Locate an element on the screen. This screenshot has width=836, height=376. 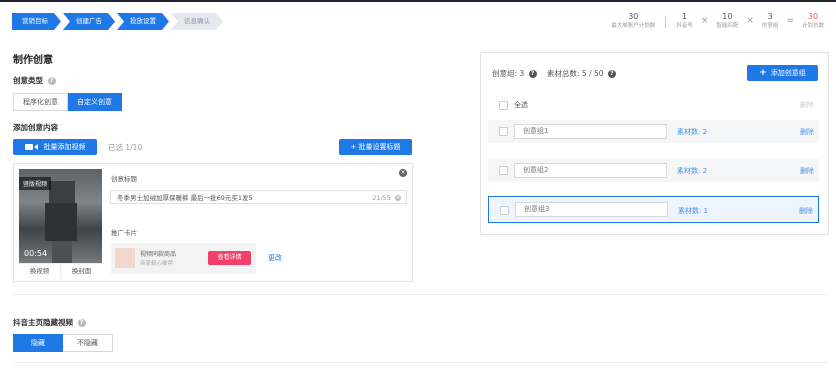
change-promo-link: 更改 is located at coordinates (275, 258).